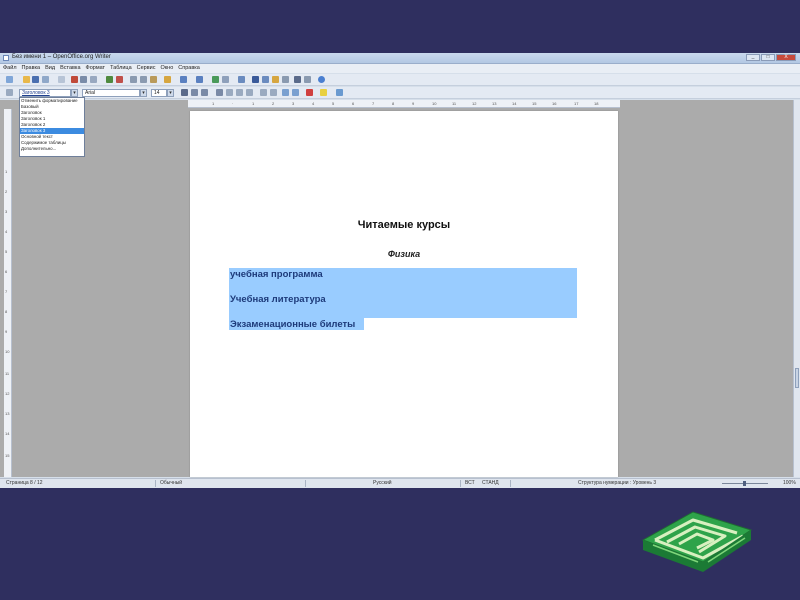 This screenshot has height=600, width=800. What do you see at coordinates (249, 92) in the screenshot?
I see `justify-icon` at bounding box center [249, 92].